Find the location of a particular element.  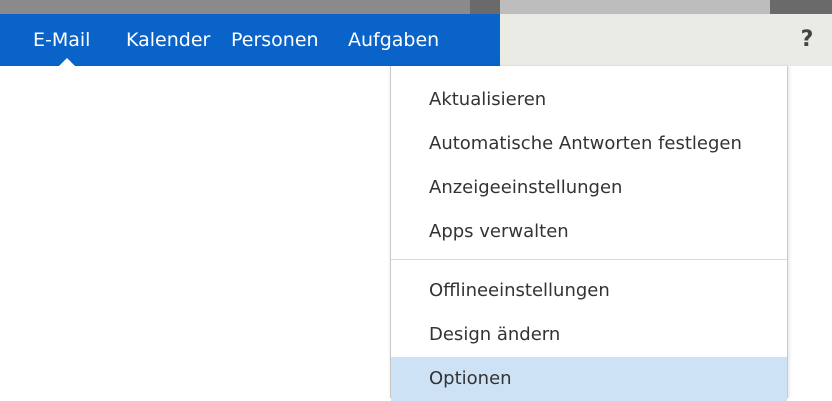

menu-item-label: Automatische Antworten festlegen is located at coordinates (585, 143).